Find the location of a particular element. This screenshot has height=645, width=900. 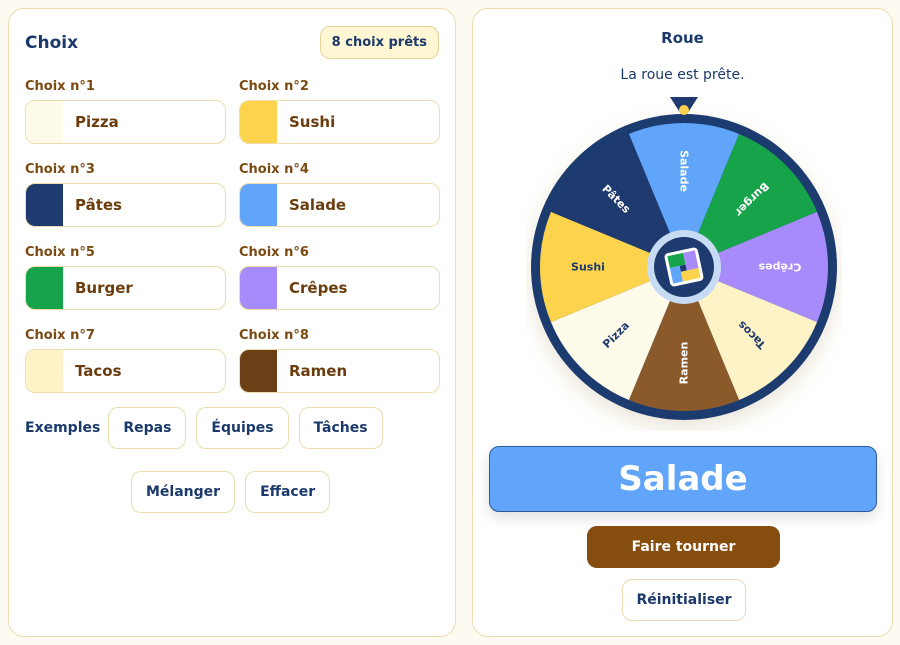

choice-1: Choix n°1 Pizza is located at coordinates (125, 116).